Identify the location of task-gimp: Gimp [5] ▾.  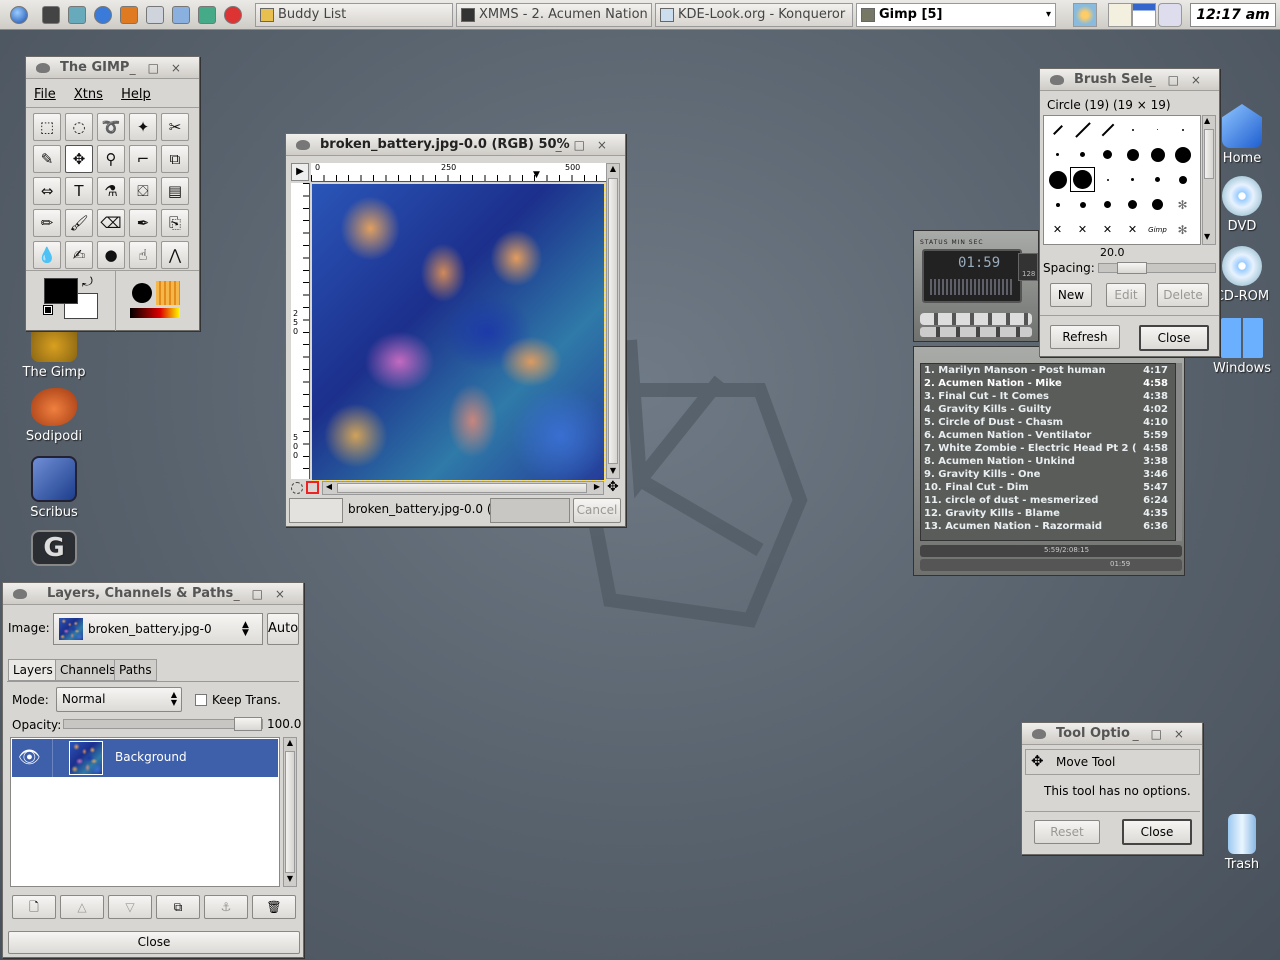
(956, 15).